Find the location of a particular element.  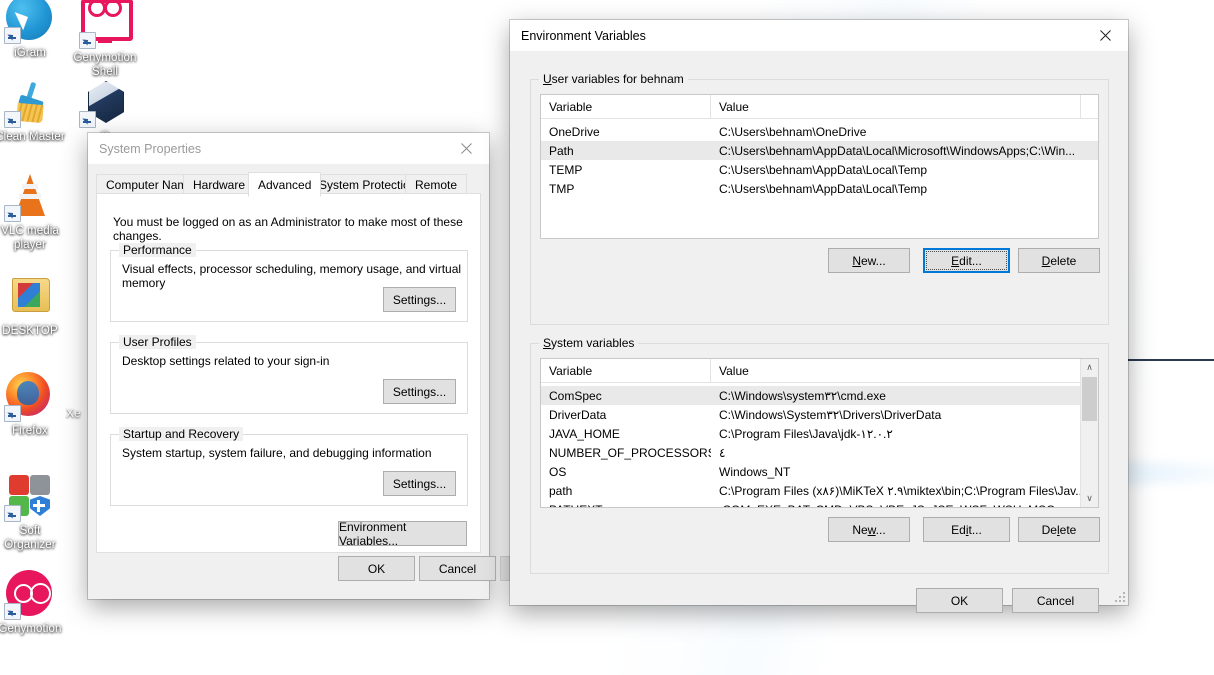

desktop-icon-firefox: Firefox is located at coordinates (39, 405).